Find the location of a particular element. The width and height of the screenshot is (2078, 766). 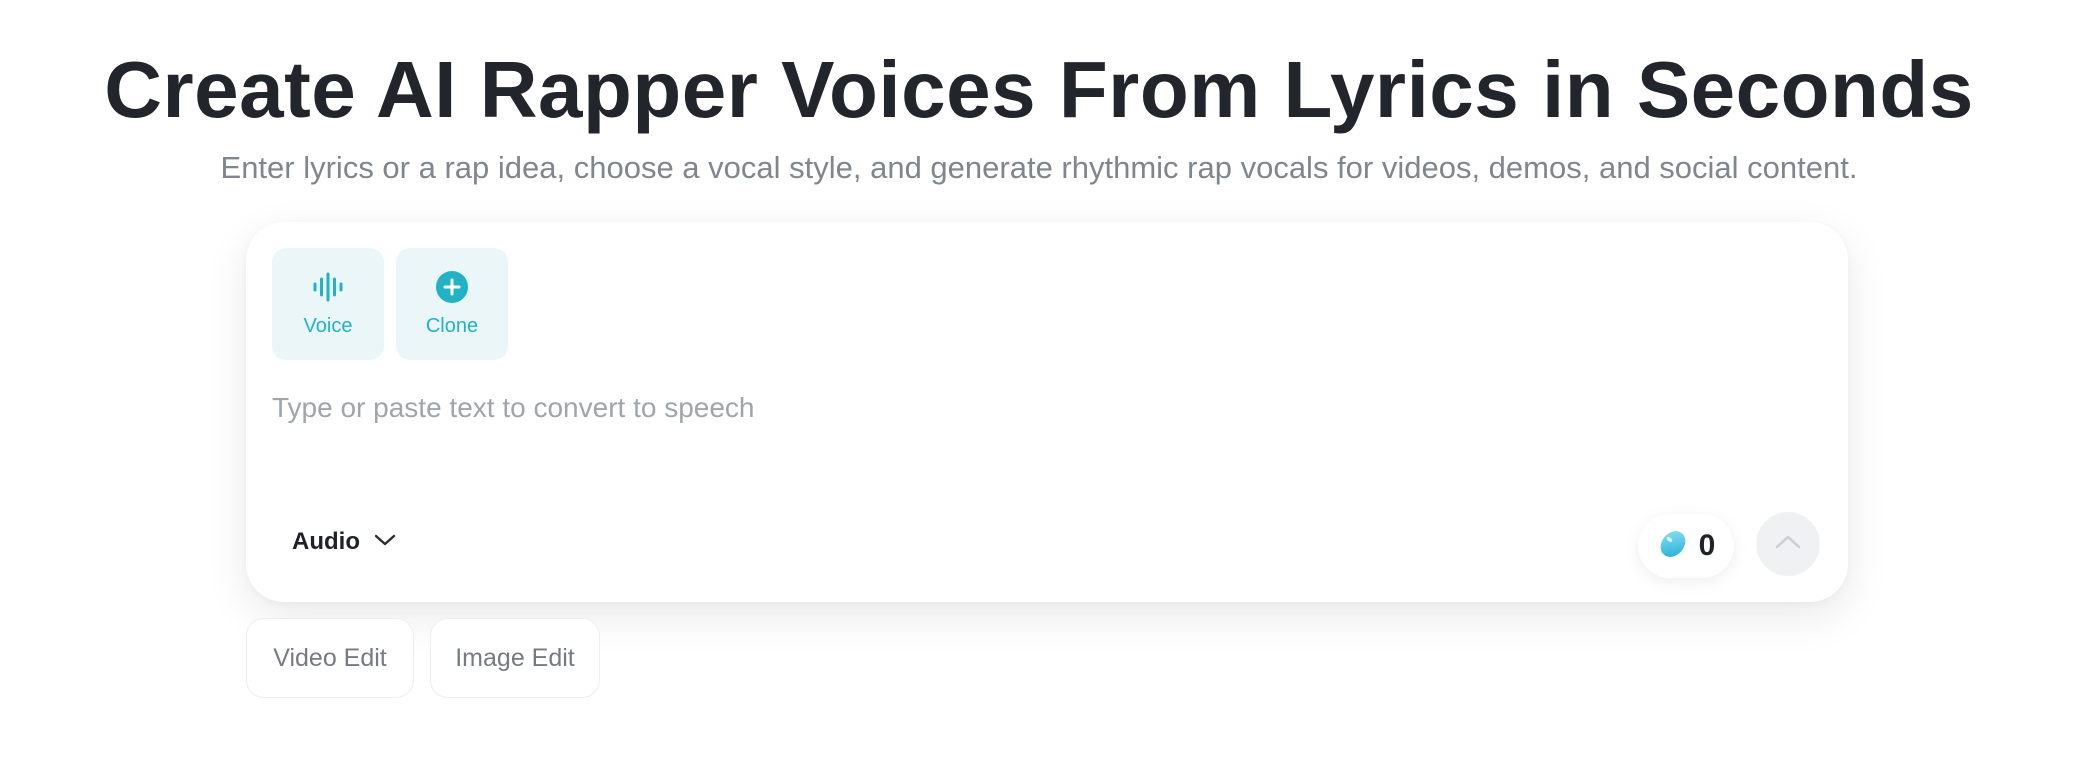

arrow-up-icon is located at coordinates (1788, 544).